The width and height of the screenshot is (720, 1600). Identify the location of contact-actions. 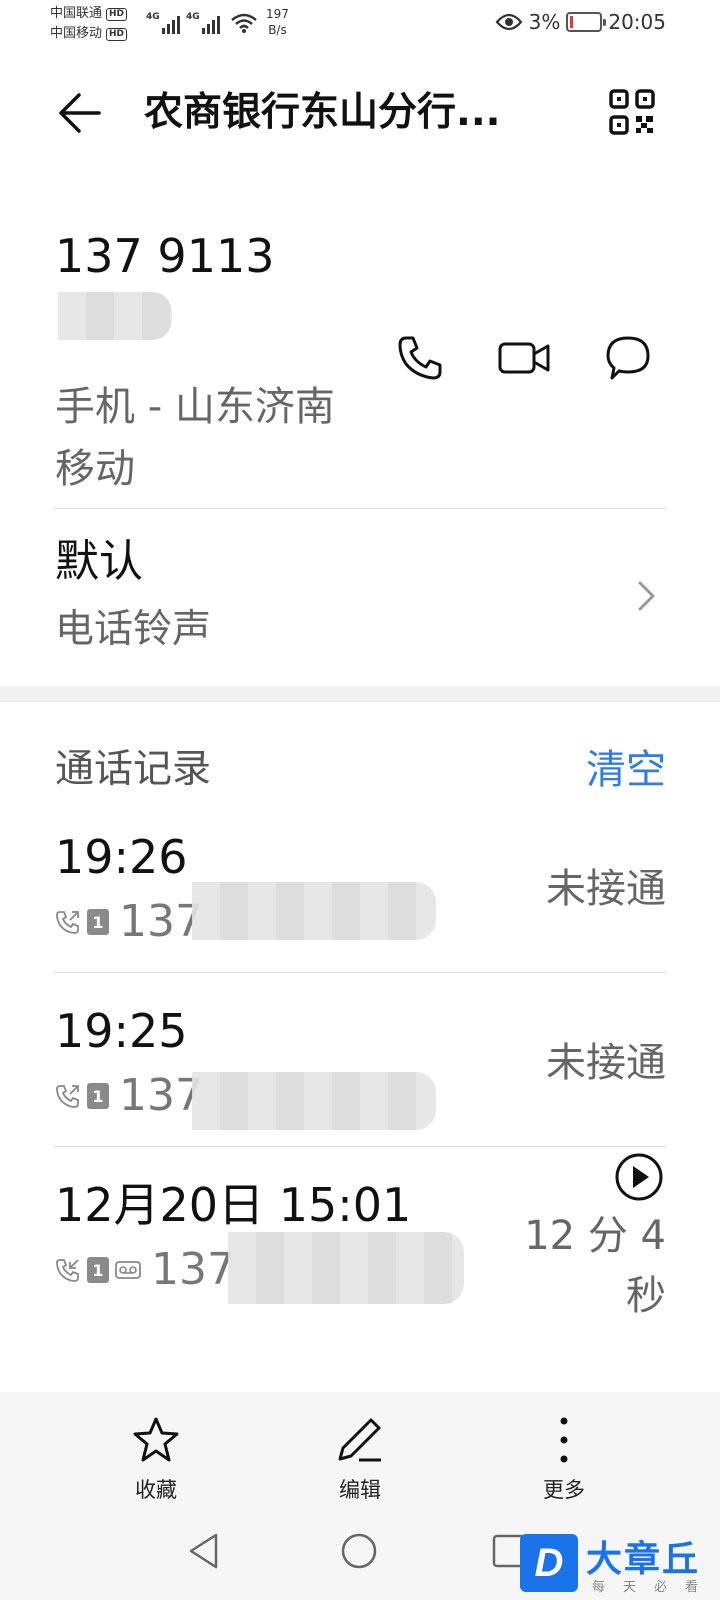
(524, 358).